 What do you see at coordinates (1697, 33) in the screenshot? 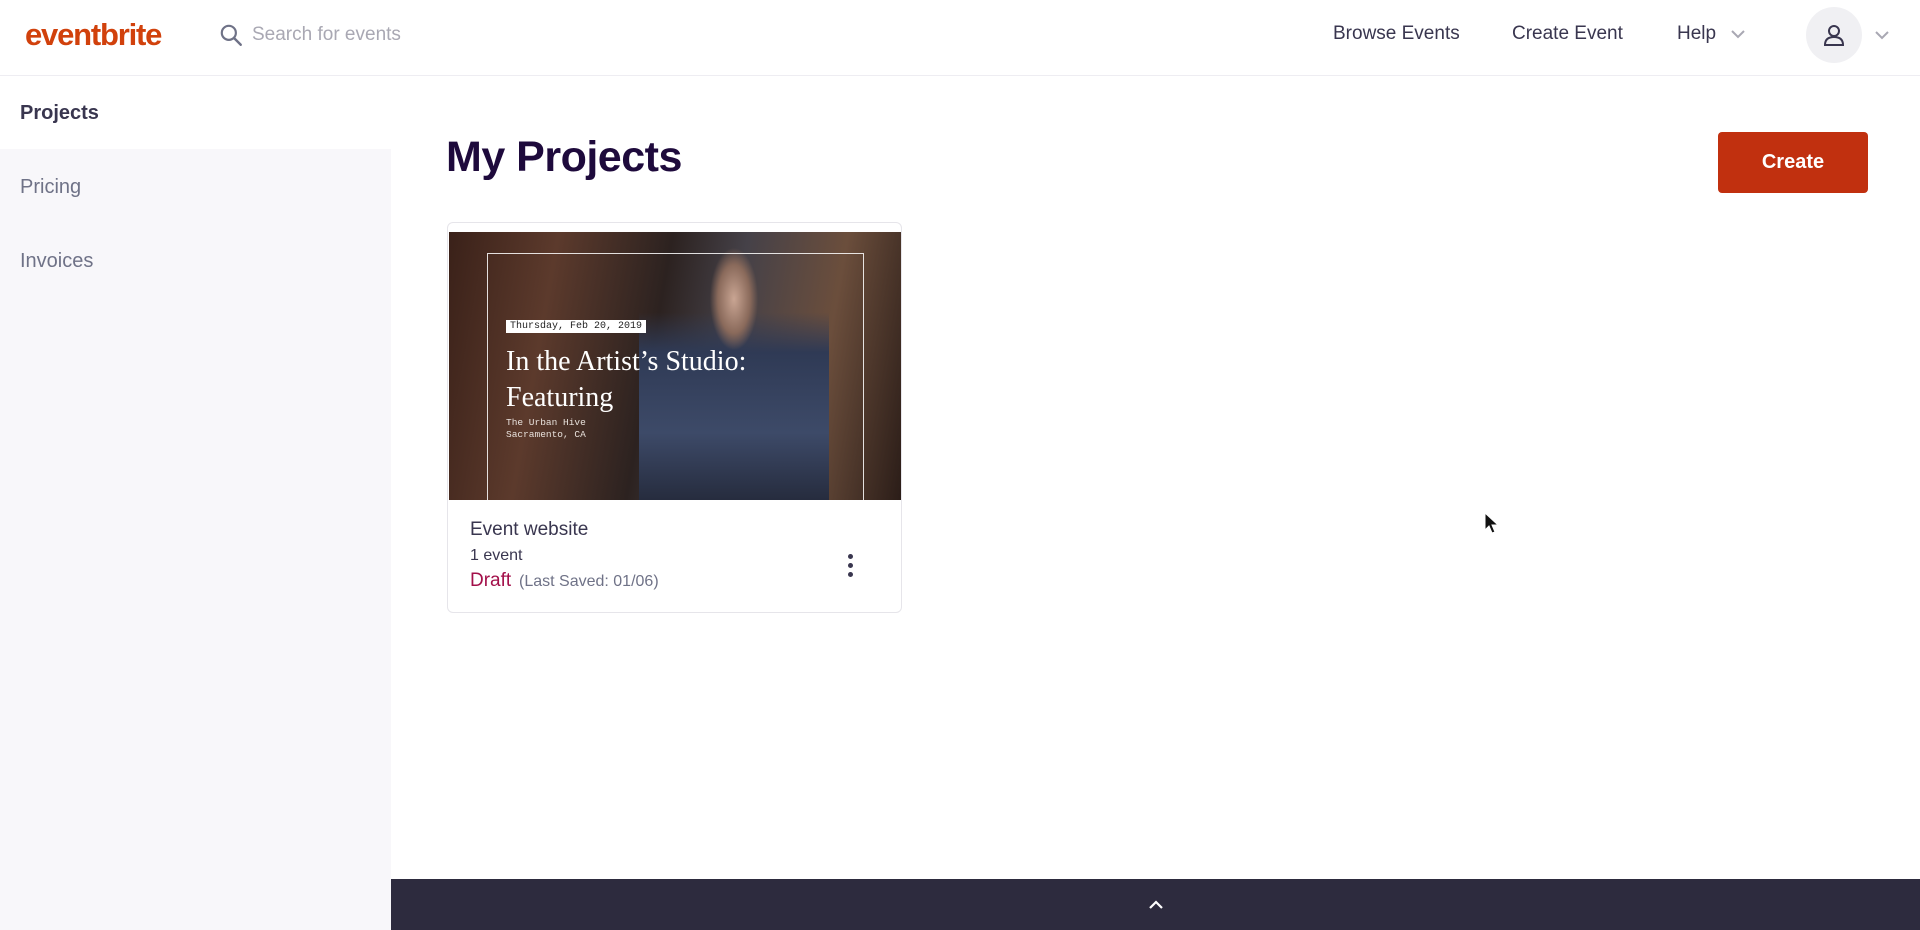
I see `help-label: Help` at bounding box center [1697, 33].